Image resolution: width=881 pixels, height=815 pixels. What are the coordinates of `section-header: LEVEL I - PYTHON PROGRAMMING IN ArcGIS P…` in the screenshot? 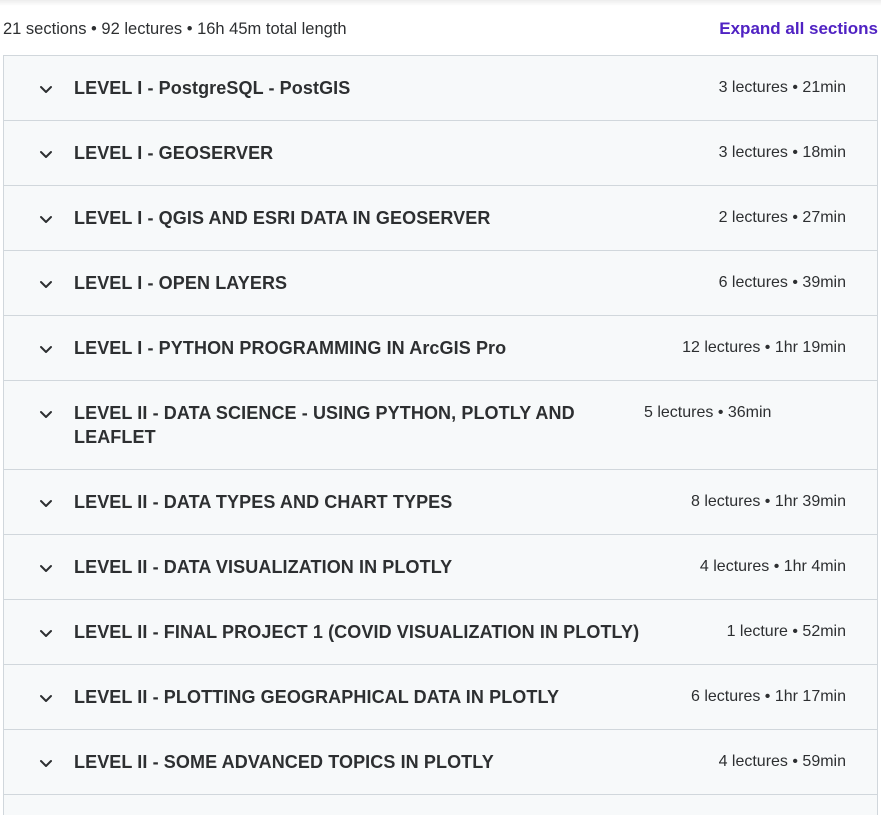 It's located at (440, 348).